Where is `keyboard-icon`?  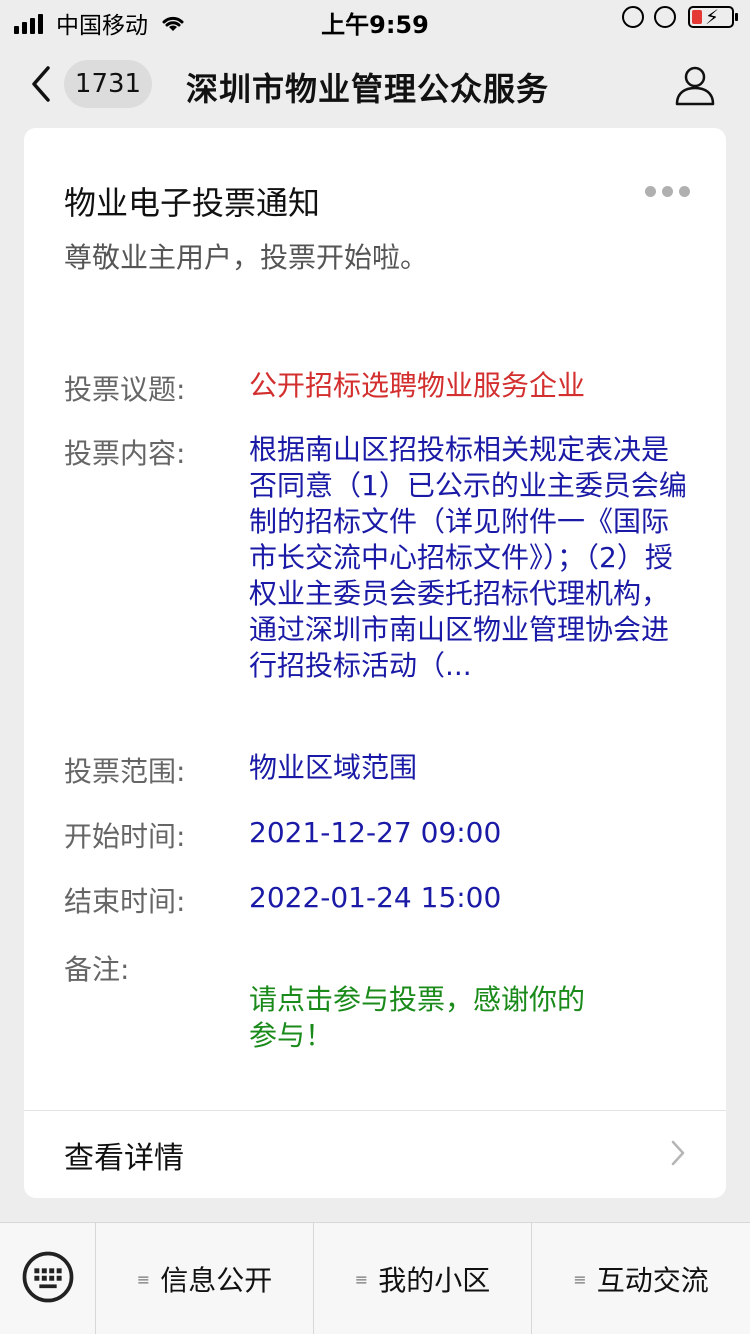 keyboard-icon is located at coordinates (48, 1277).